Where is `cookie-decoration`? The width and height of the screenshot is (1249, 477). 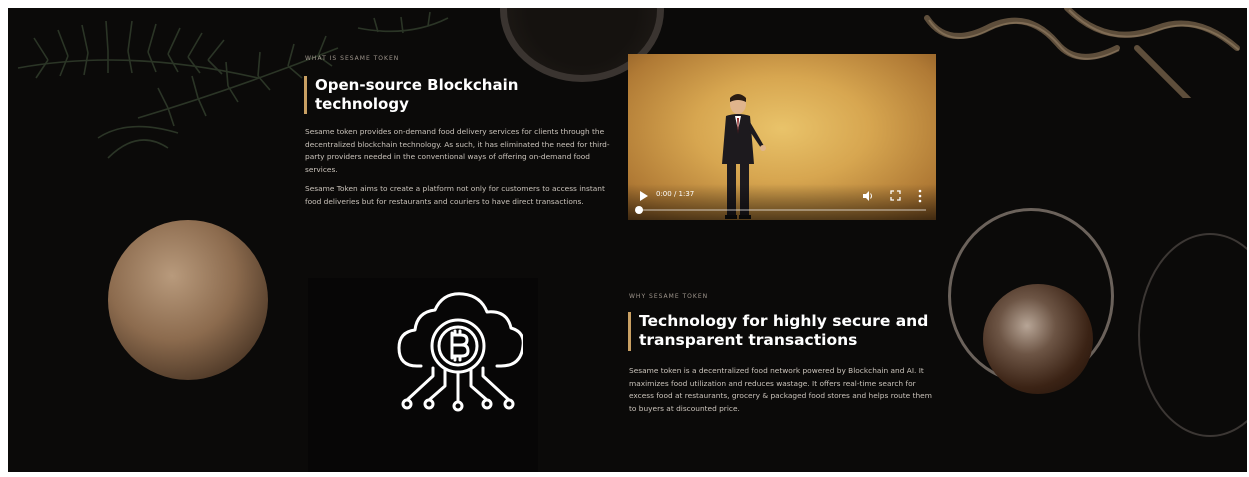
cookie-decoration is located at coordinates (188, 300).